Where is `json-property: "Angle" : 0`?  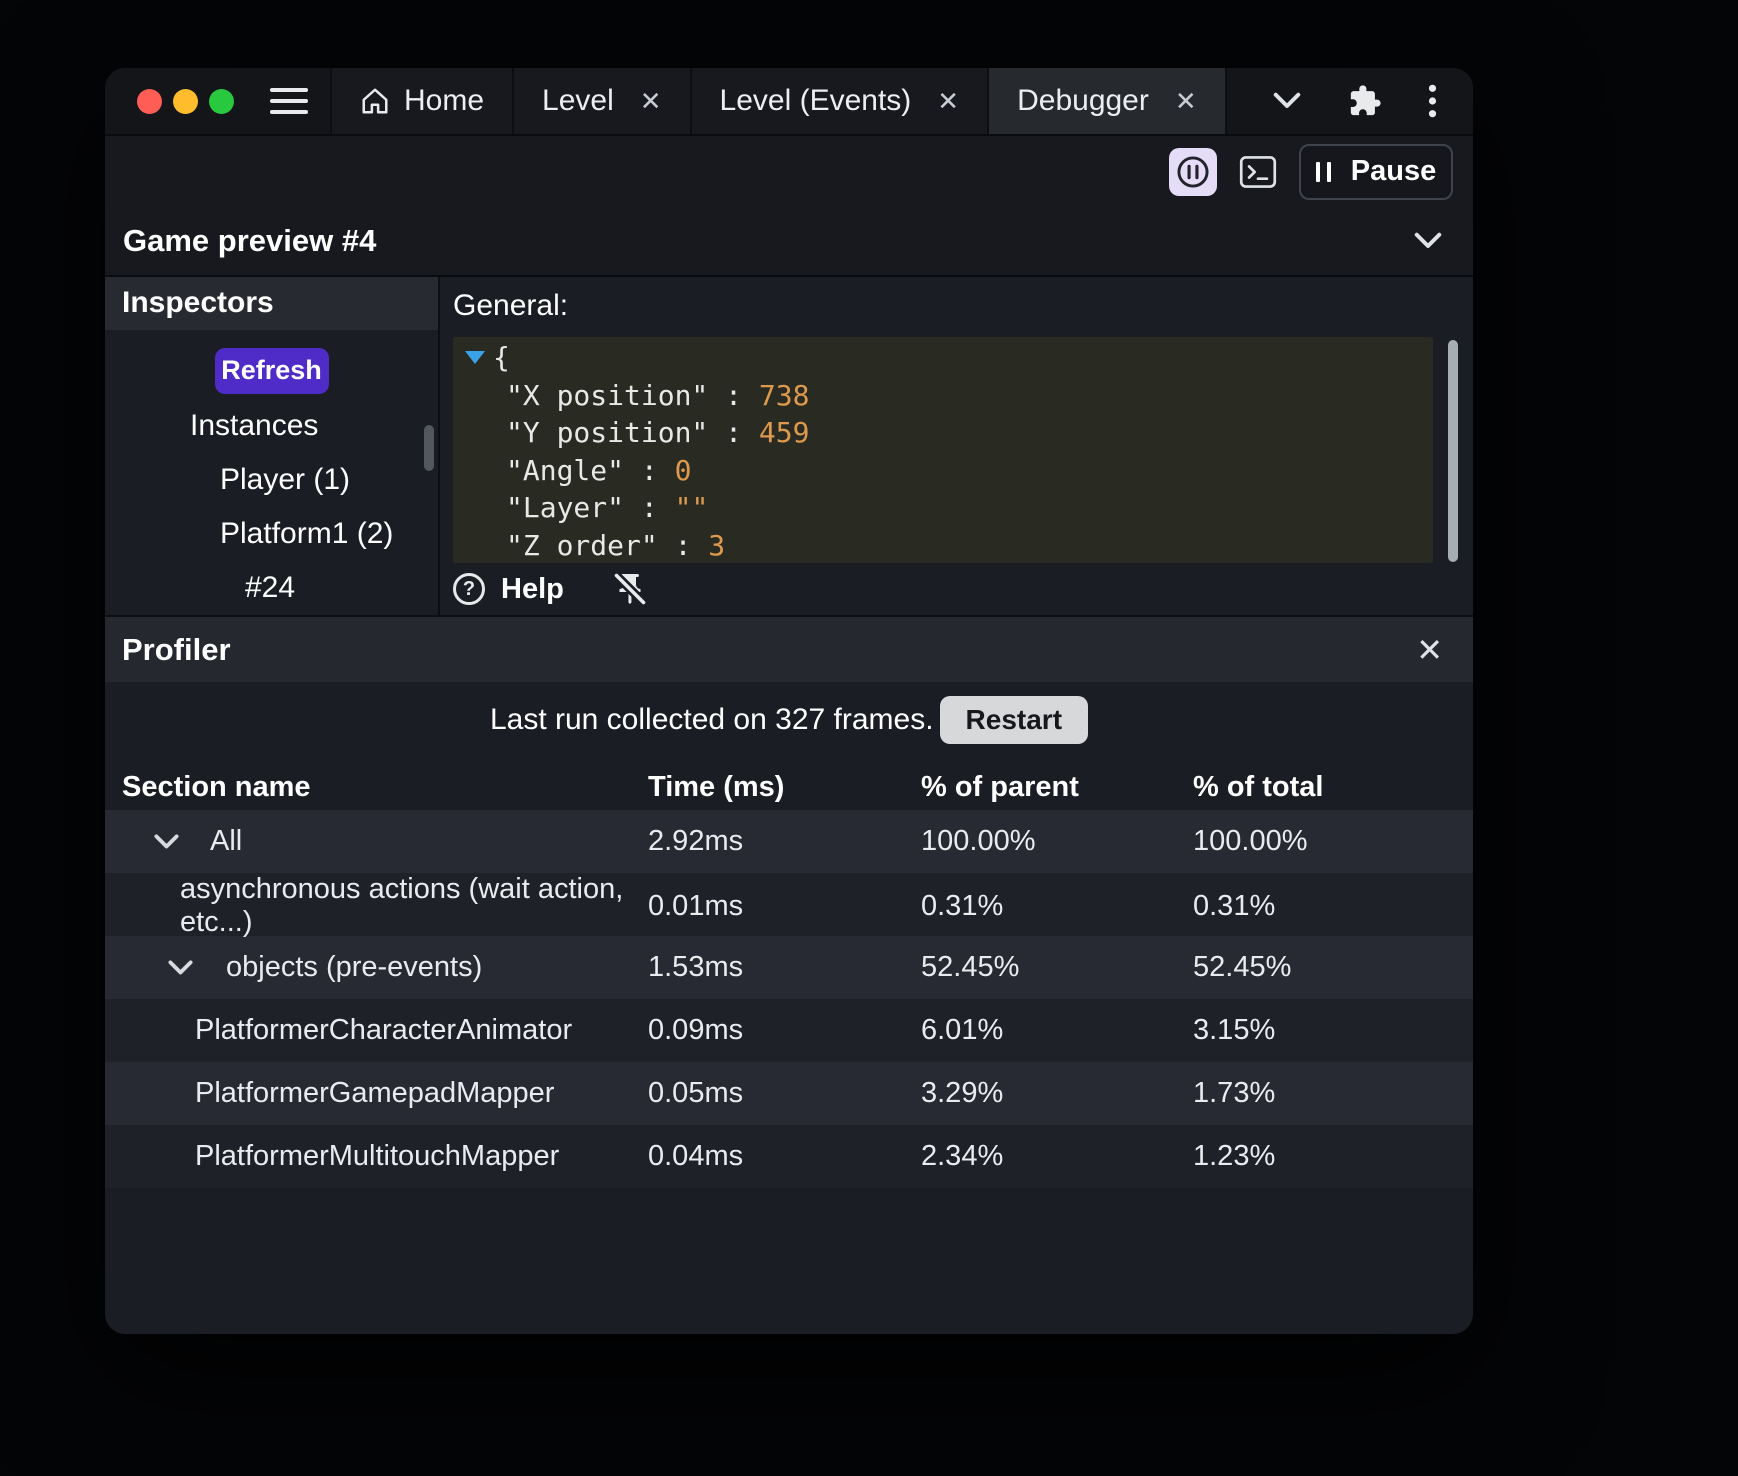
json-property: "Angle" : 0 is located at coordinates (943, 471).